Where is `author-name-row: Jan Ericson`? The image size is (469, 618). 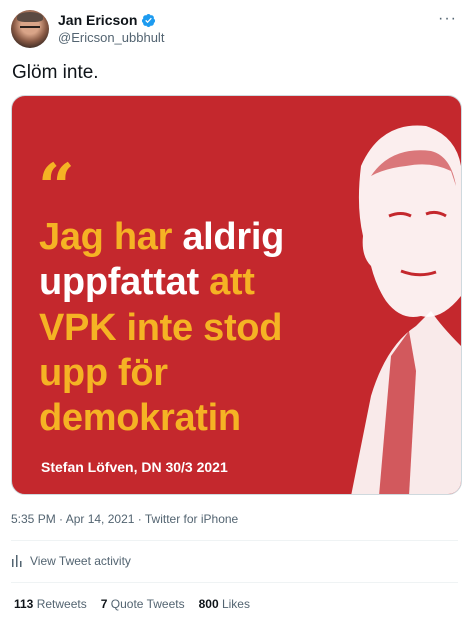 author-name-row: Jan Ericson is located at coordinates (107, 20).